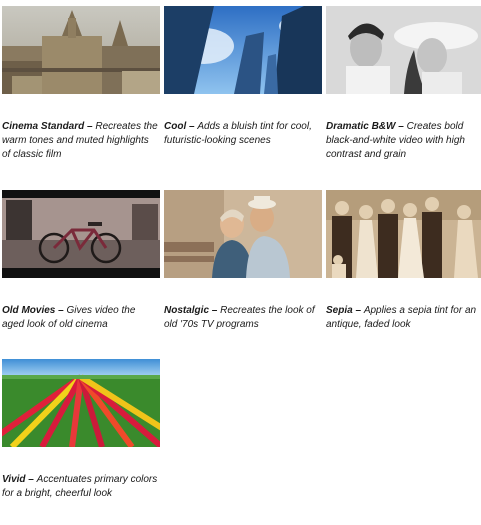  Describe the element at coordinates (243, 234) in the screenshot. I see `elderly-couple-photo` at that location.